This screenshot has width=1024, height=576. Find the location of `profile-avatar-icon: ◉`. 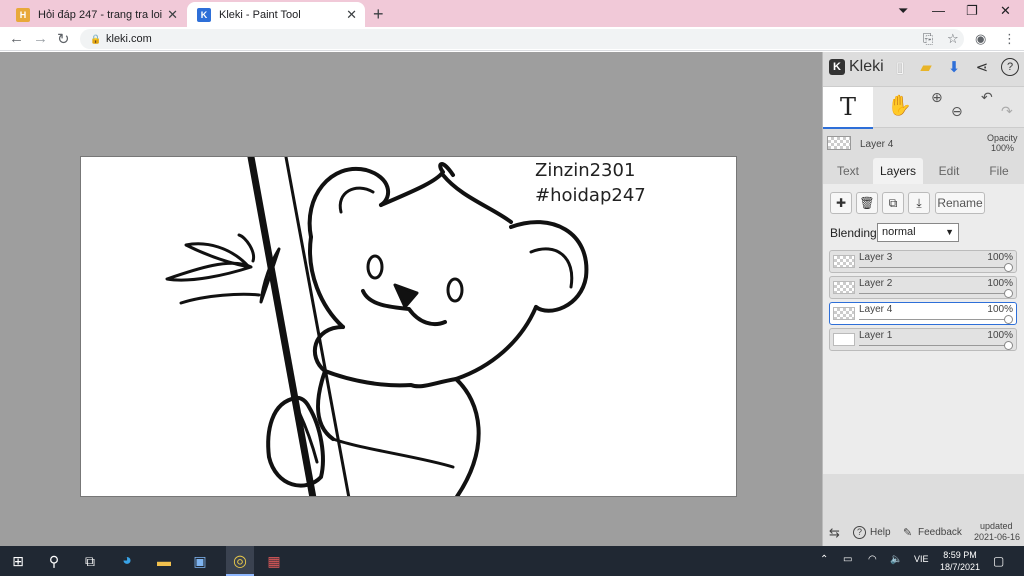

profile-avatar-icon: ◉ is located at coordinates (980, 39).